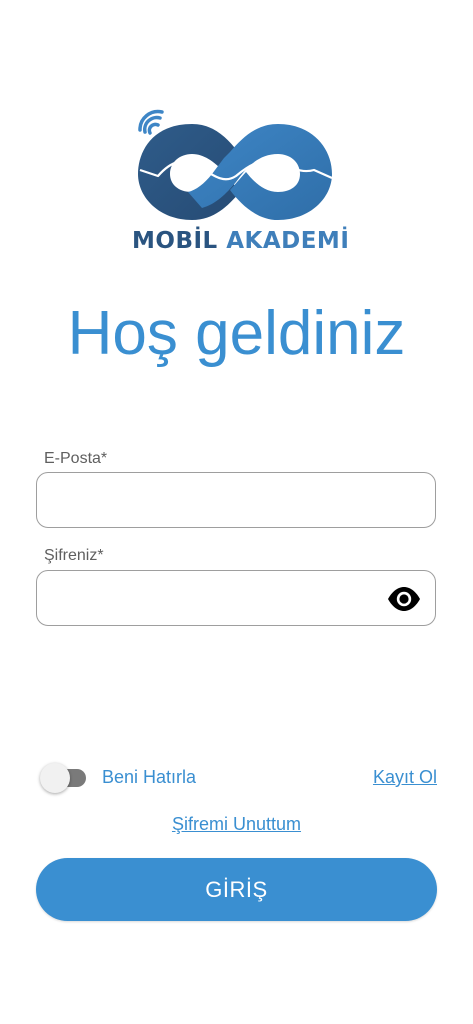 The height and width of the screenshot is (1024, 473). I want to click on brand-name: MOBİL AKADEMİ, so click(240, 241).